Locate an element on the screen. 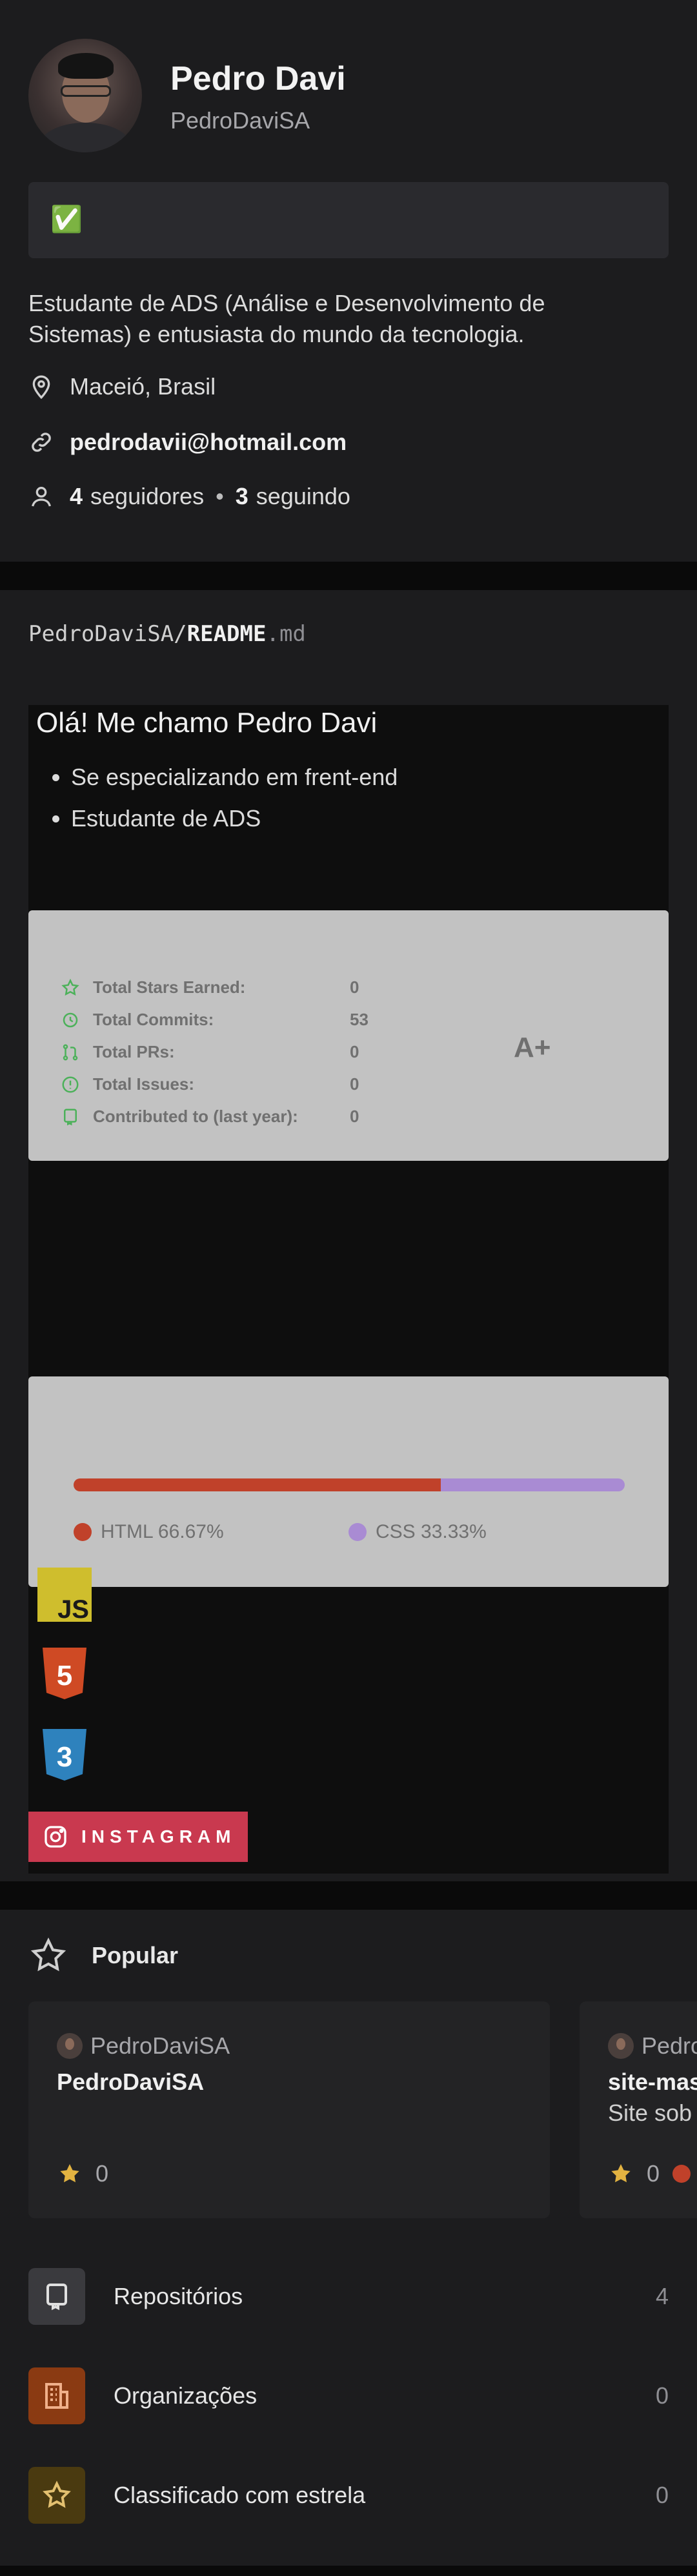 This screenshot has width=697, height=2576. top-languages-card: HTML 66.67% CSS 33.33% is located at coordinates (348, 1481).